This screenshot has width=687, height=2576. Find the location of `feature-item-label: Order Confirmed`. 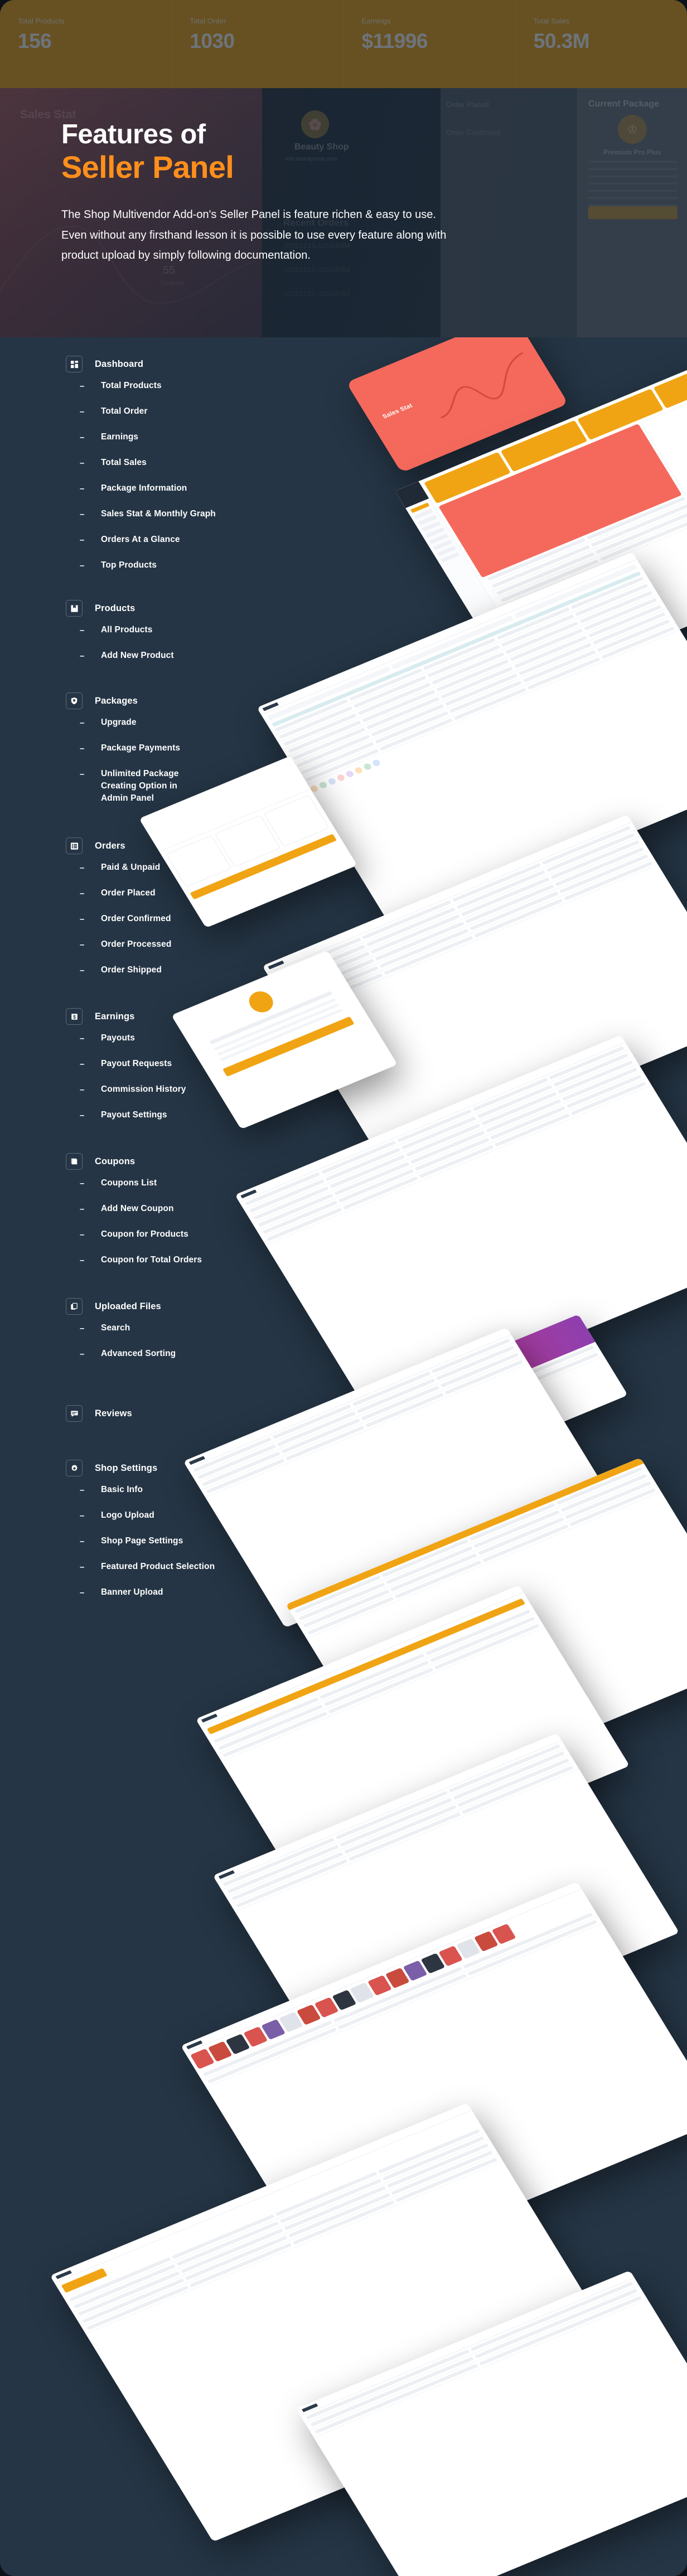

feature-item-label: Order Confirmed is located at coordinates (136, 918).